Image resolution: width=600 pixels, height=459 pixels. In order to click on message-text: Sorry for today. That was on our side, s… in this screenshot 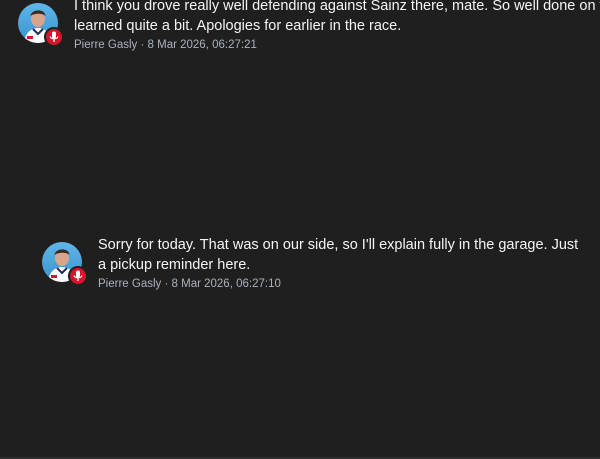, I will do `click(338, 255)`.